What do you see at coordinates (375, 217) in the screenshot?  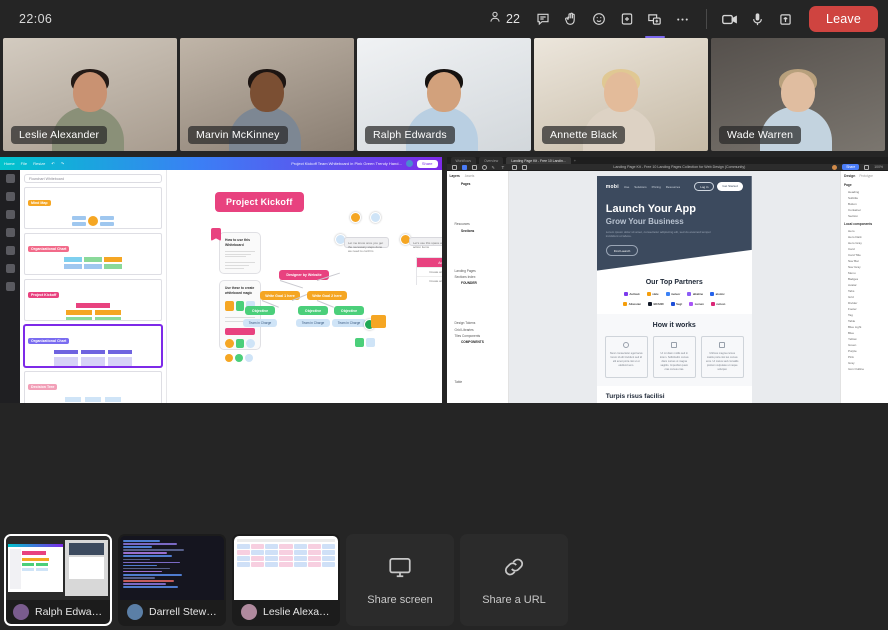 I see `collaborator-cursor-avatar` at bounding box center [375, 217].